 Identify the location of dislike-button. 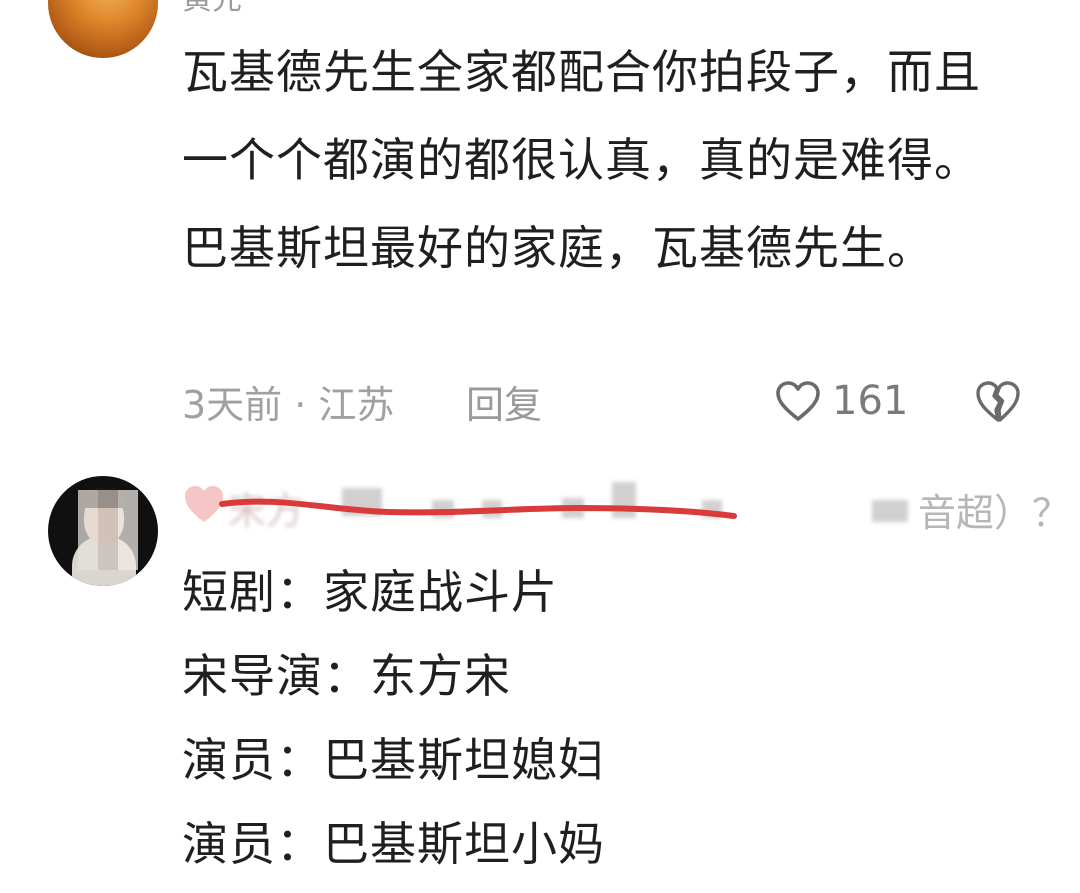
(998, 401).